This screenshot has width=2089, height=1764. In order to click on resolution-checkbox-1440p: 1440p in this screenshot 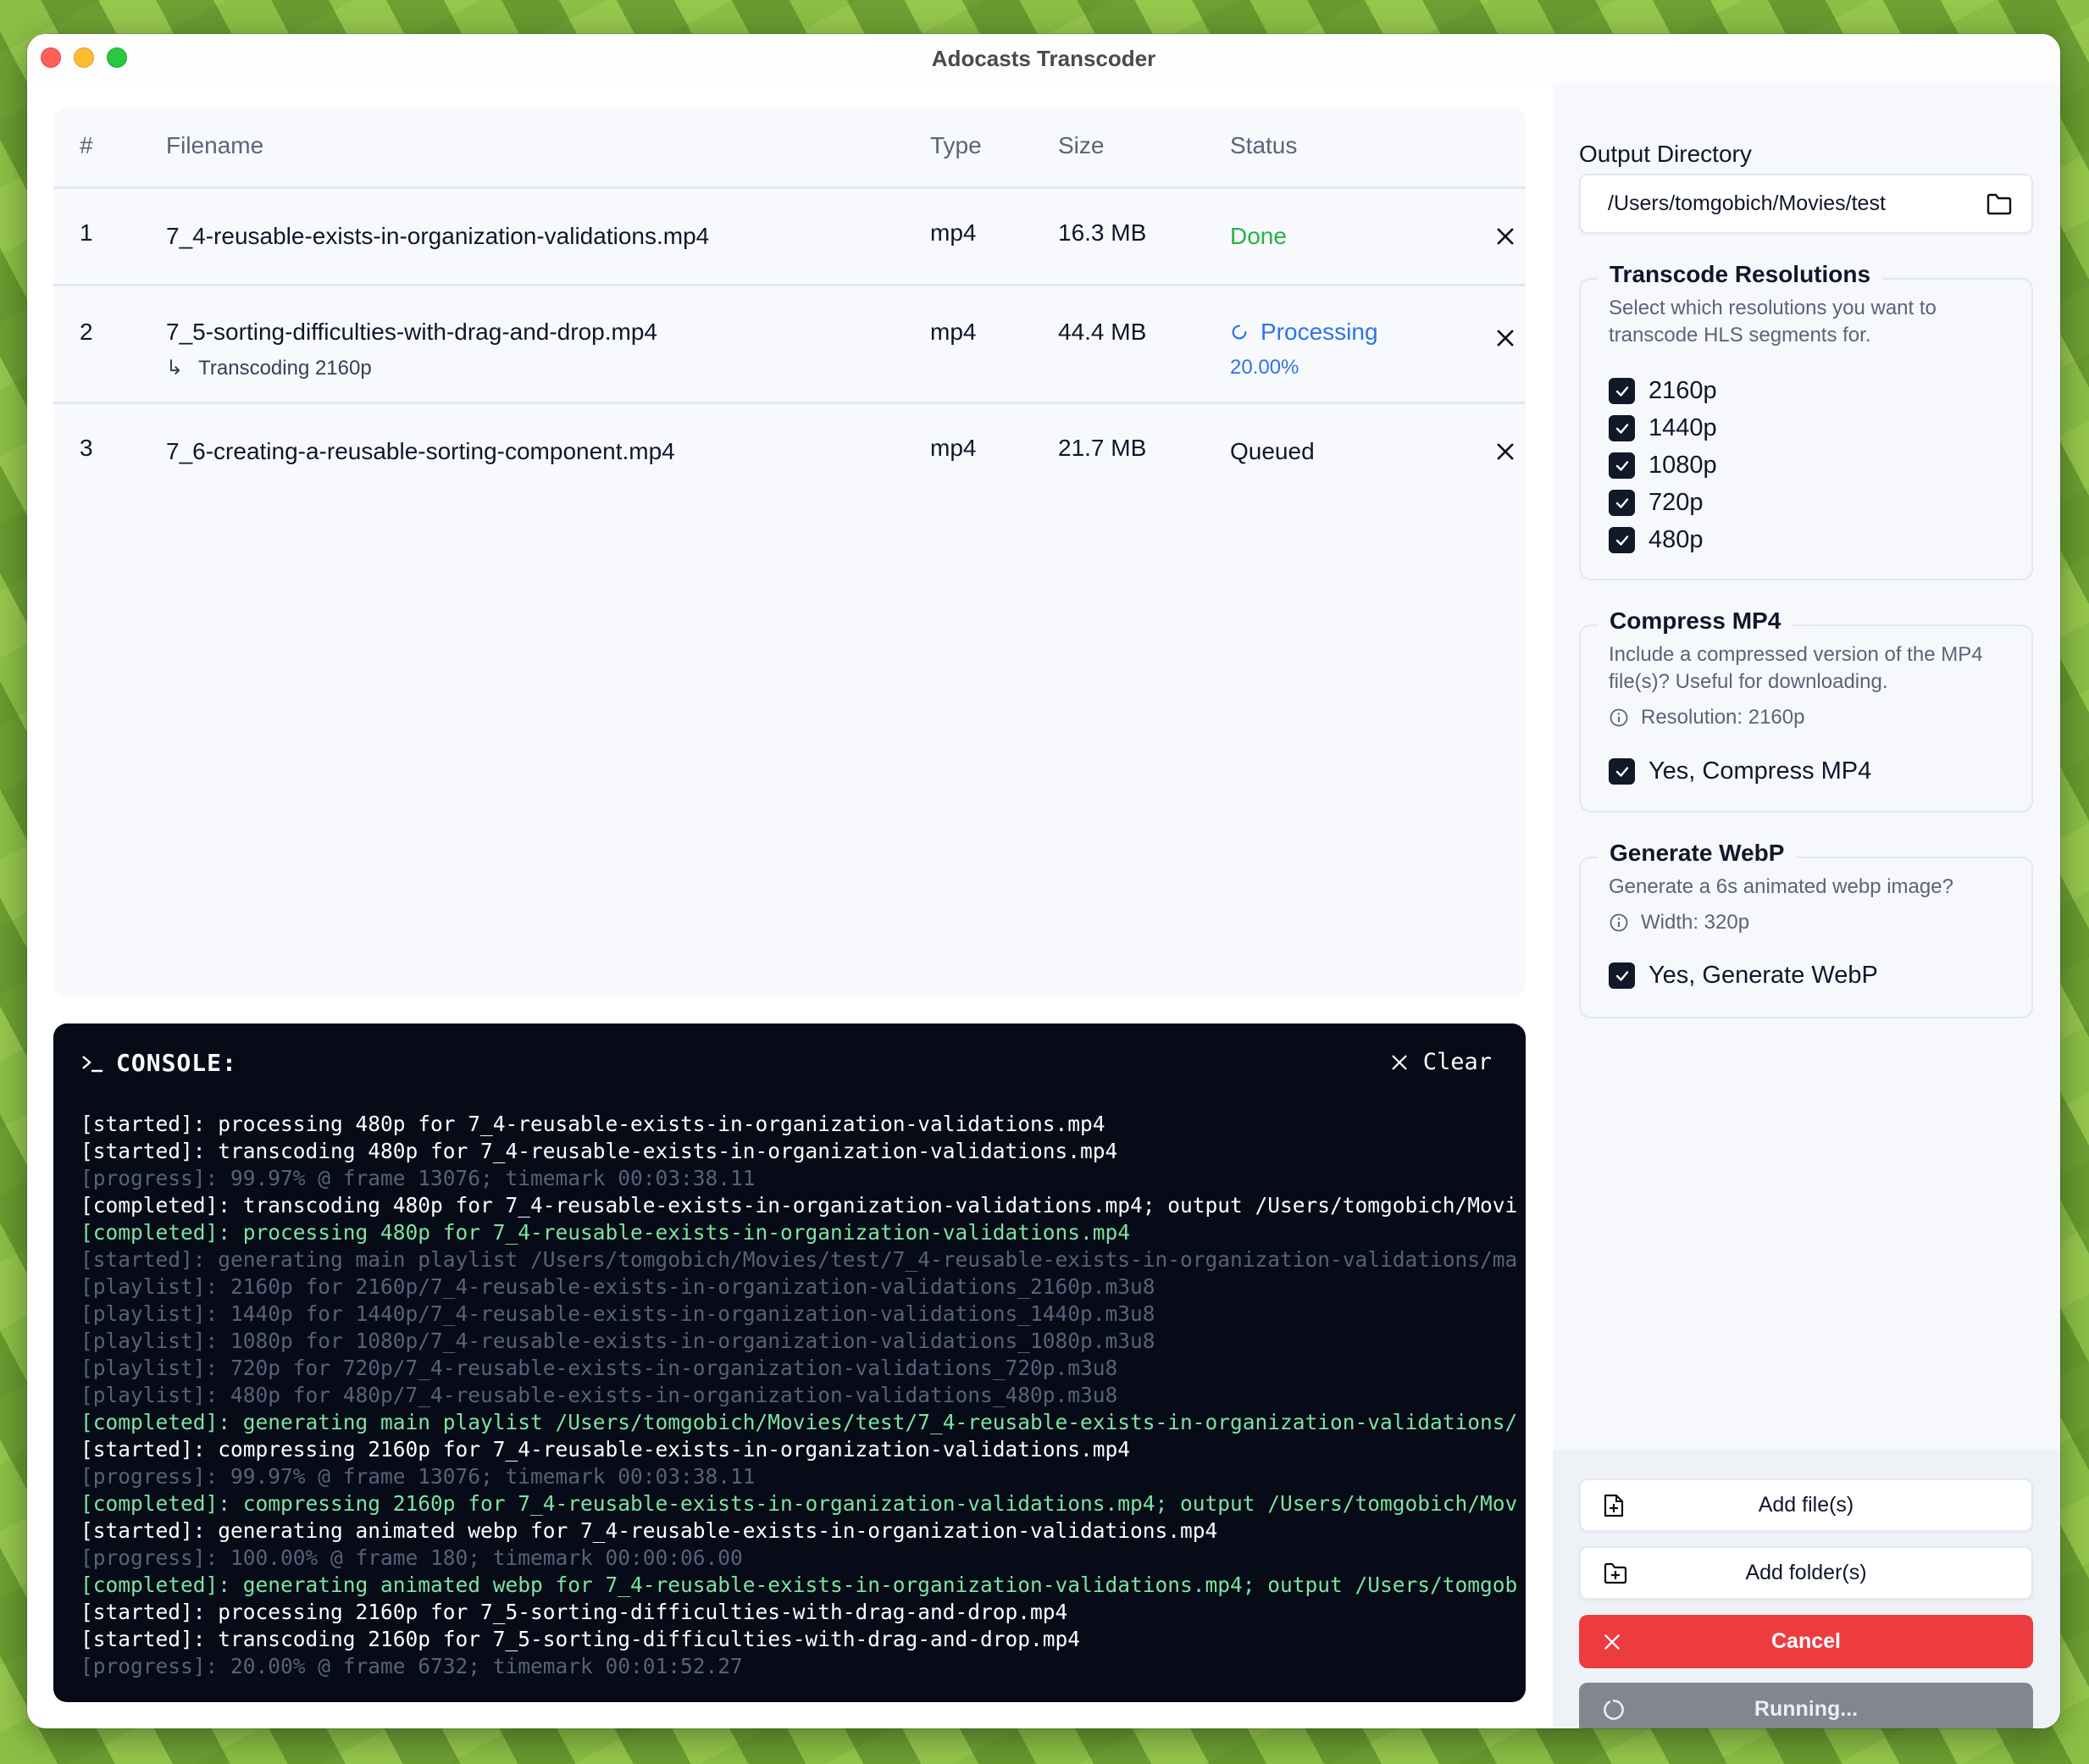, I will do `click(1663, 428)`.